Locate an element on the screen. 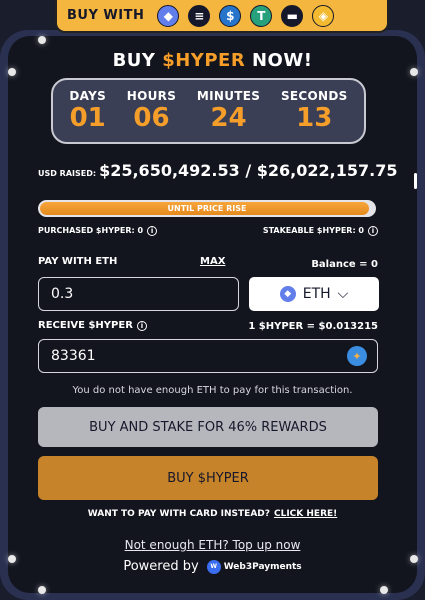  countdown-days-label: DAYS is located at coordinates (88, 96).